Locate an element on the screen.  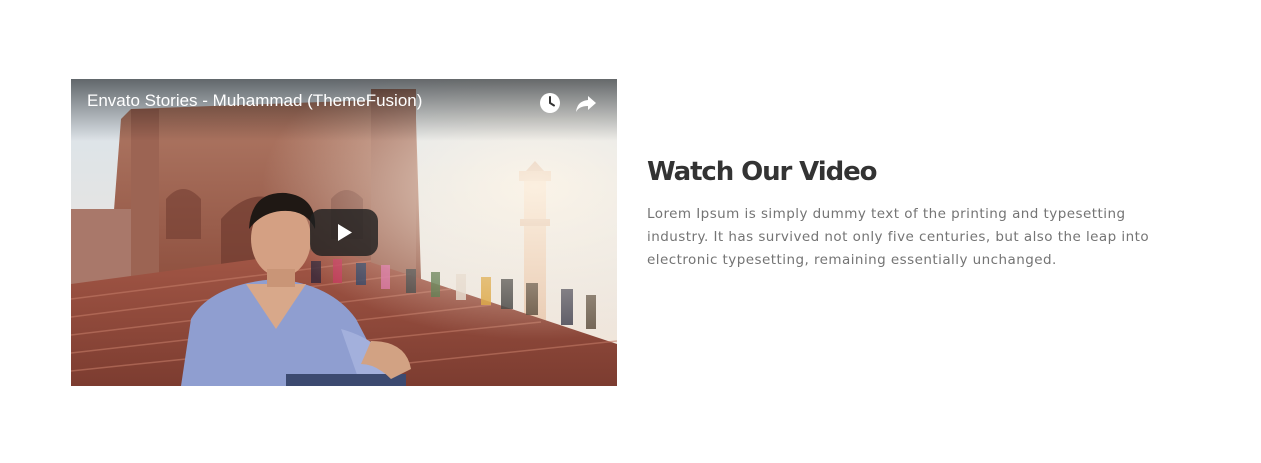
share-arrow-icon is located at coordinates (586, 103).